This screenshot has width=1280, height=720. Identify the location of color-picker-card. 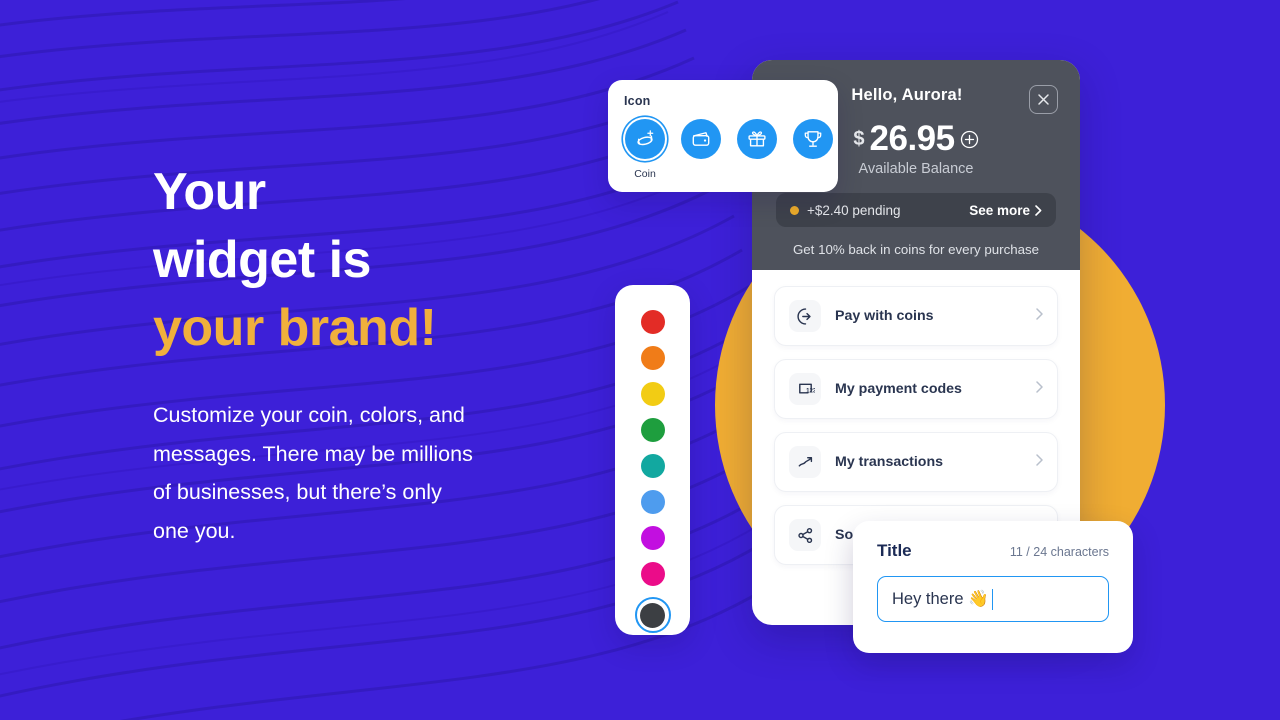
(652, 460).